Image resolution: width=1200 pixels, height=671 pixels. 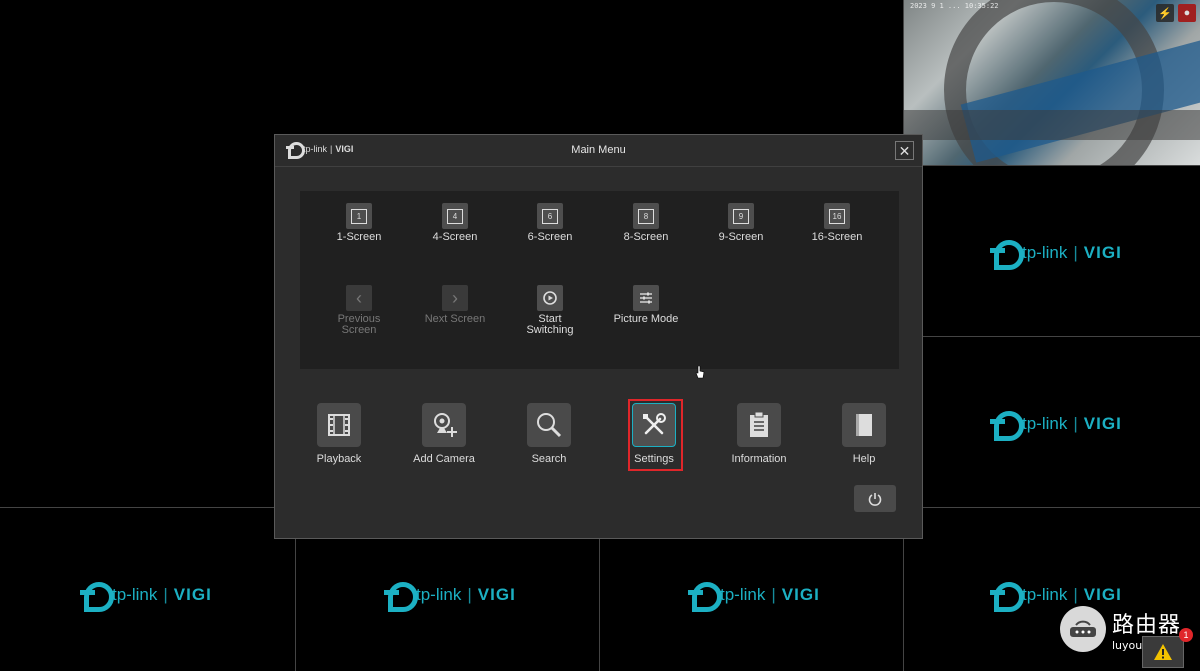 I want to click on feed-timestamp: 2023 9 1 ... 10:35:22, so click(x=954, y=6).